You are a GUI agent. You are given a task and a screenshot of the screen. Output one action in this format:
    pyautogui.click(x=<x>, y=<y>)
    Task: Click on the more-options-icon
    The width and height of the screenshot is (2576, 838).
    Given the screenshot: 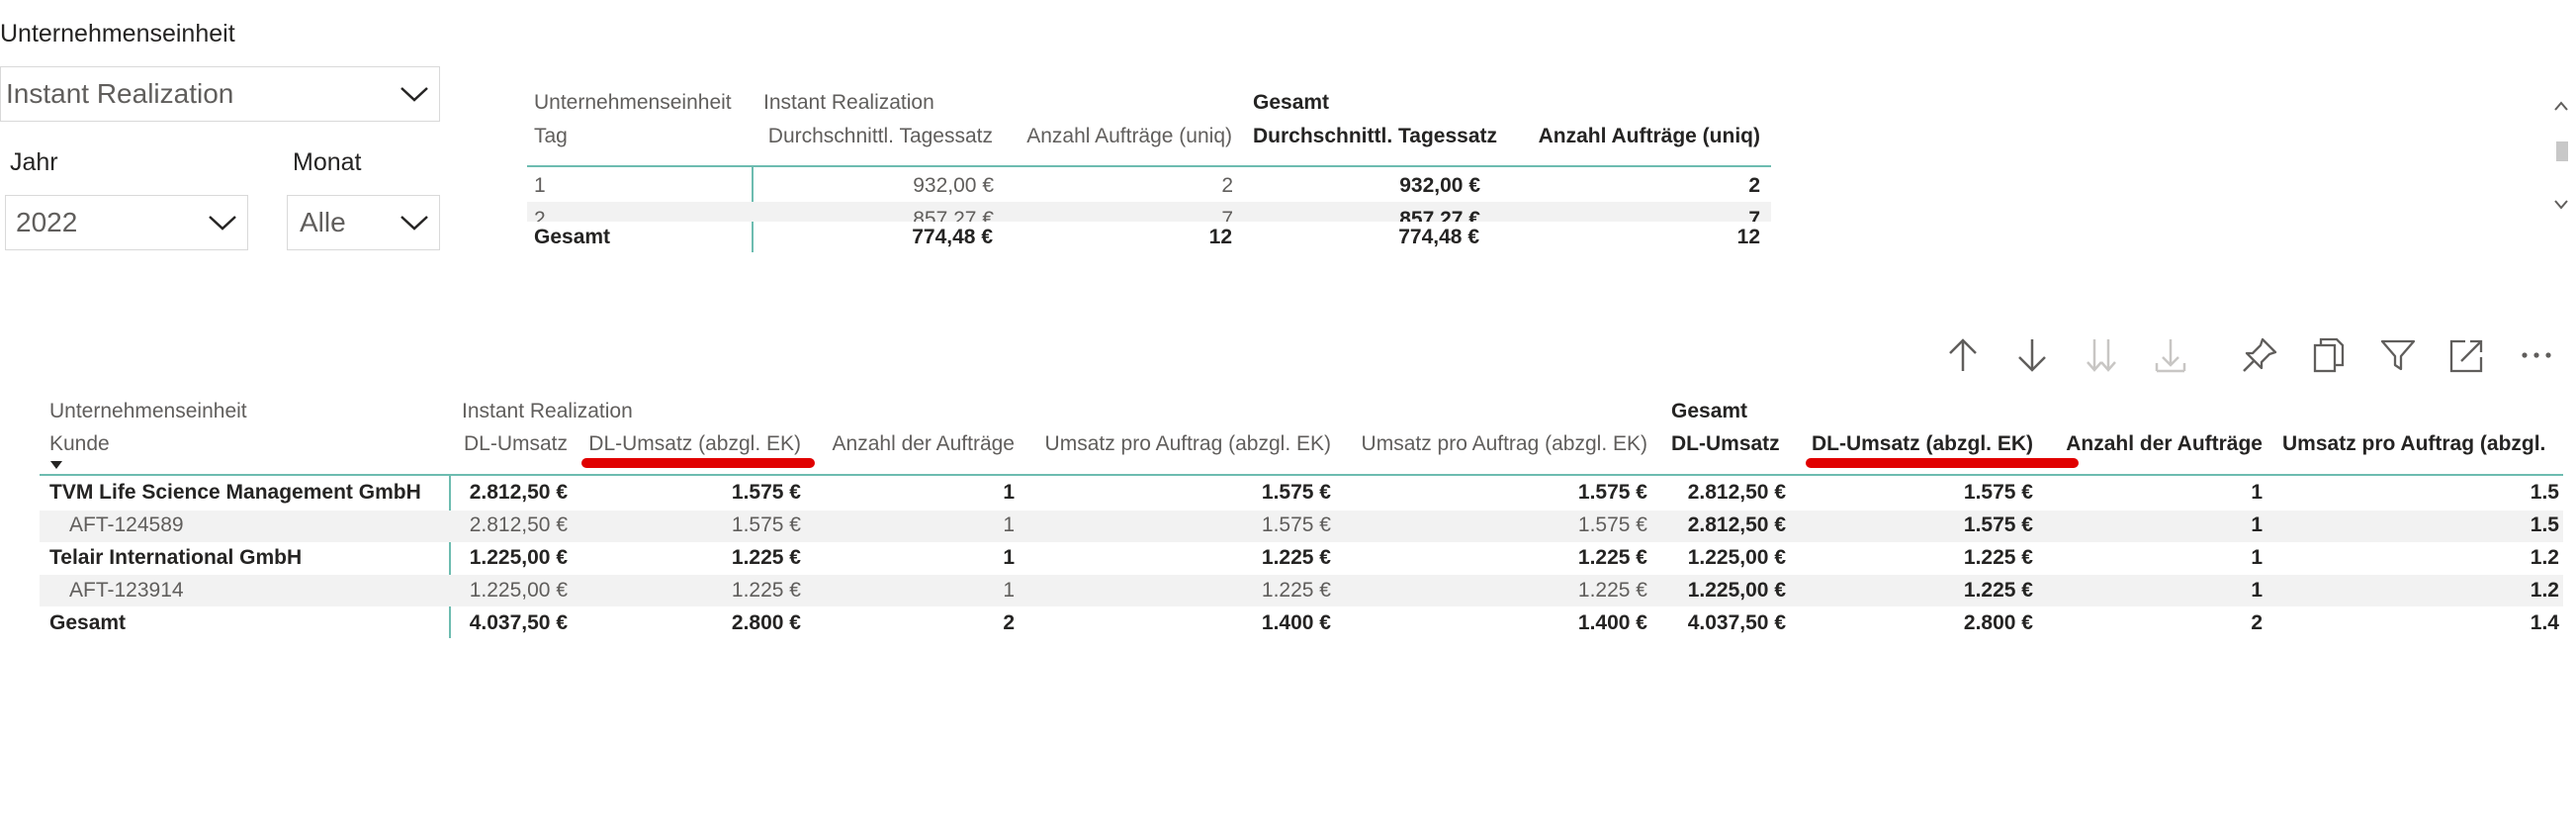 What is the action you would take?
    pyautogui.click(x=2536, y=355)
    